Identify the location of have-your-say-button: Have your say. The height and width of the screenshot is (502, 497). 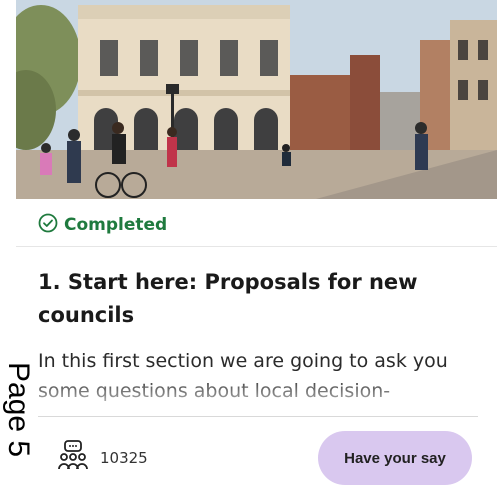
(395, 458).